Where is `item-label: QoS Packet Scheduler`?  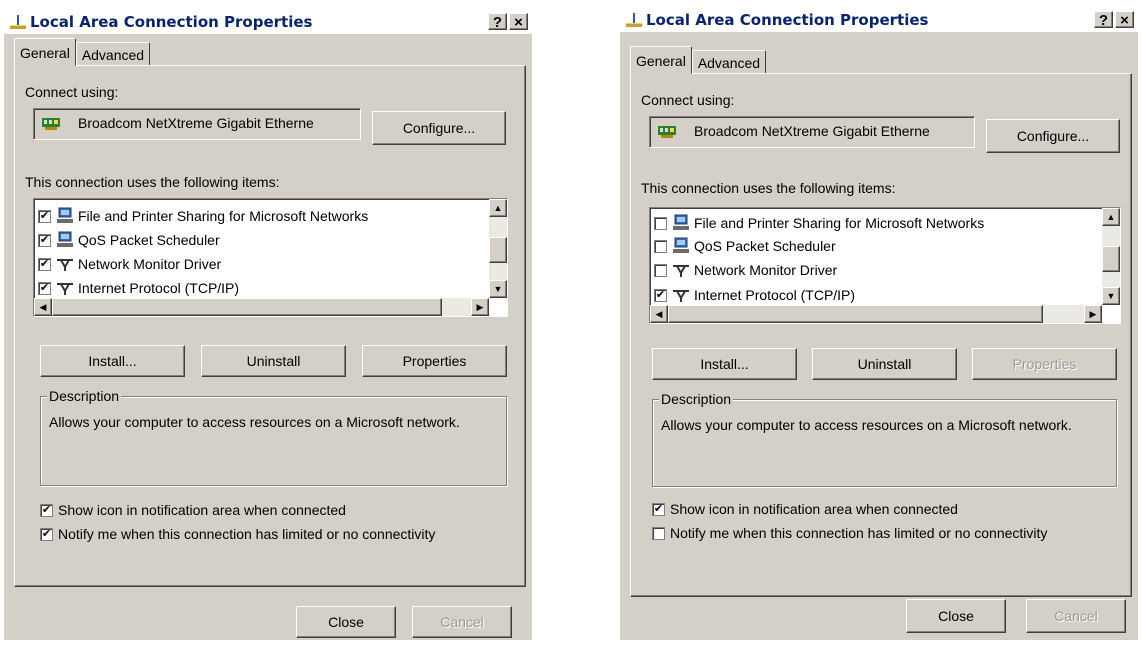 item-label: QoS Packet Scheduler is located at coordinates (765, 246).